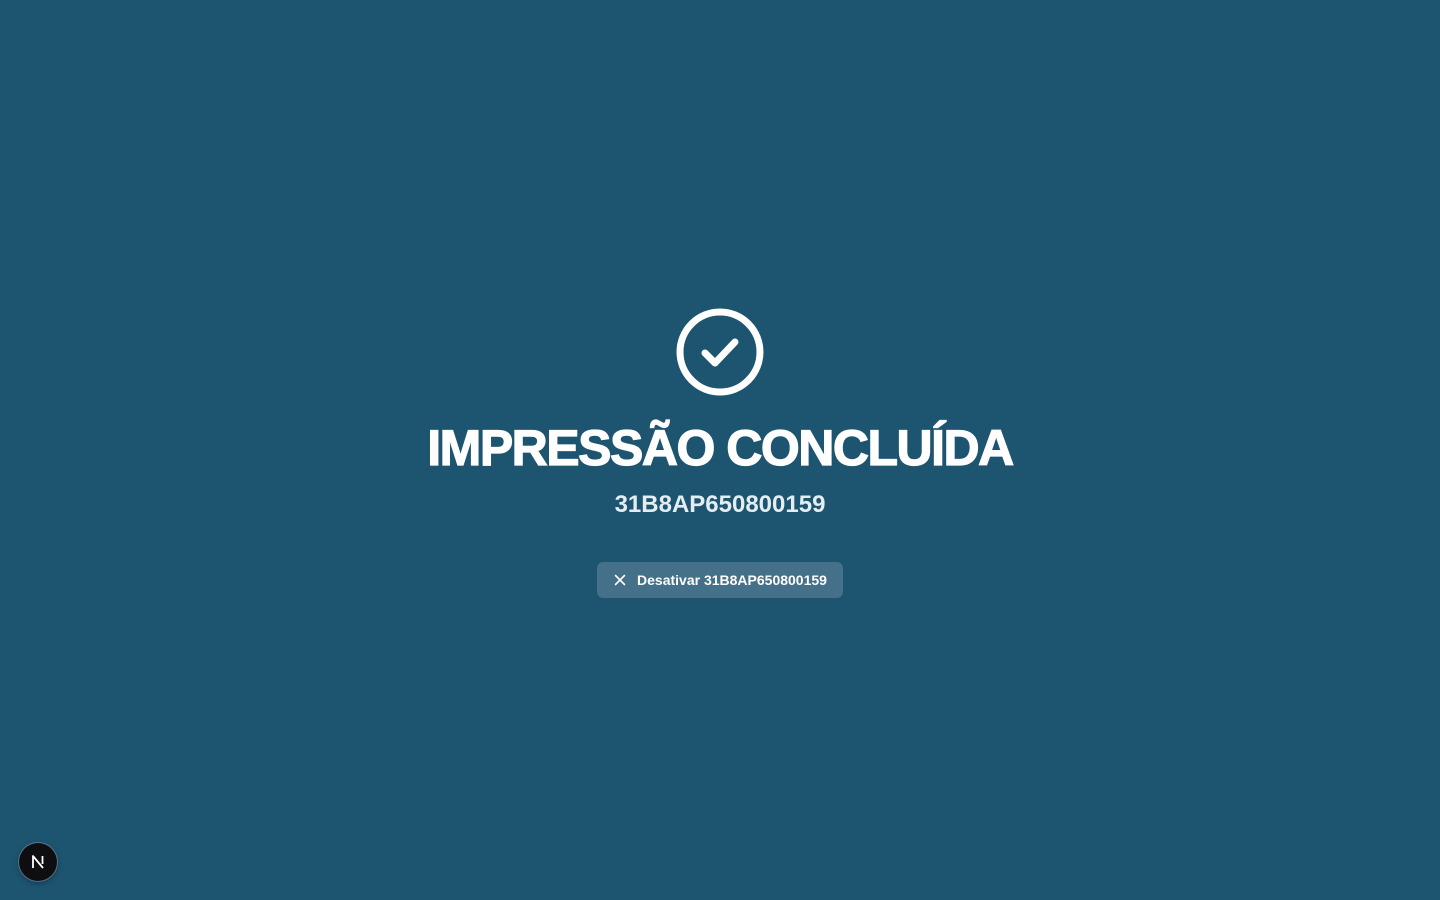 The width and height of the screenshot is (1440, 900). I want to click on page-title: IMPRESSÃO CONCLUÍDA, so click(721, 447).